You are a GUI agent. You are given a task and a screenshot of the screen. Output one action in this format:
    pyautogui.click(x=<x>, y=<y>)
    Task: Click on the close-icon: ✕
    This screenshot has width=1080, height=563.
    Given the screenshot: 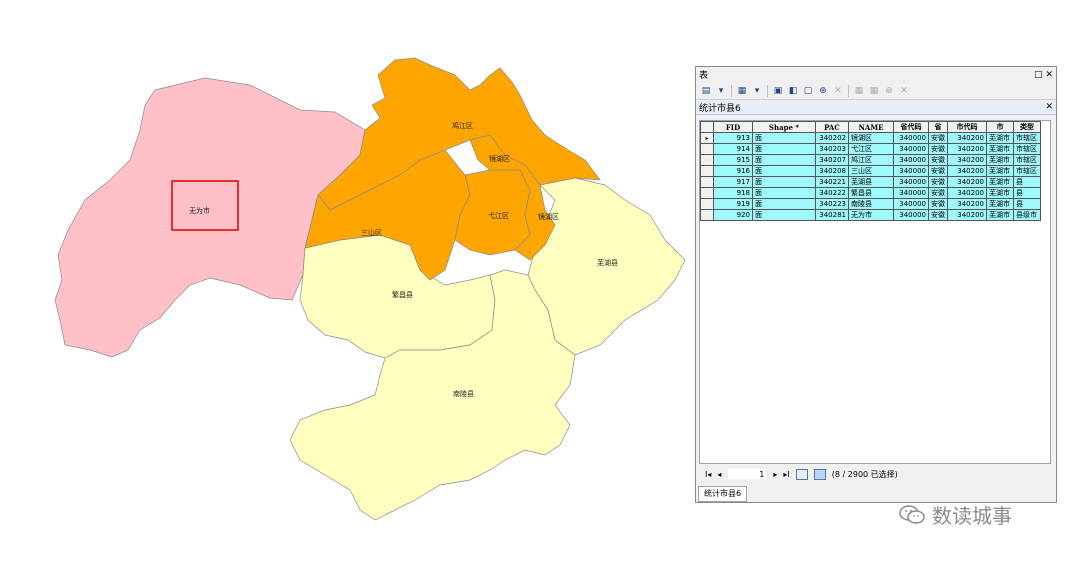 What is the action you would take?
    pyautogui.click(x=1049, y=75)
    